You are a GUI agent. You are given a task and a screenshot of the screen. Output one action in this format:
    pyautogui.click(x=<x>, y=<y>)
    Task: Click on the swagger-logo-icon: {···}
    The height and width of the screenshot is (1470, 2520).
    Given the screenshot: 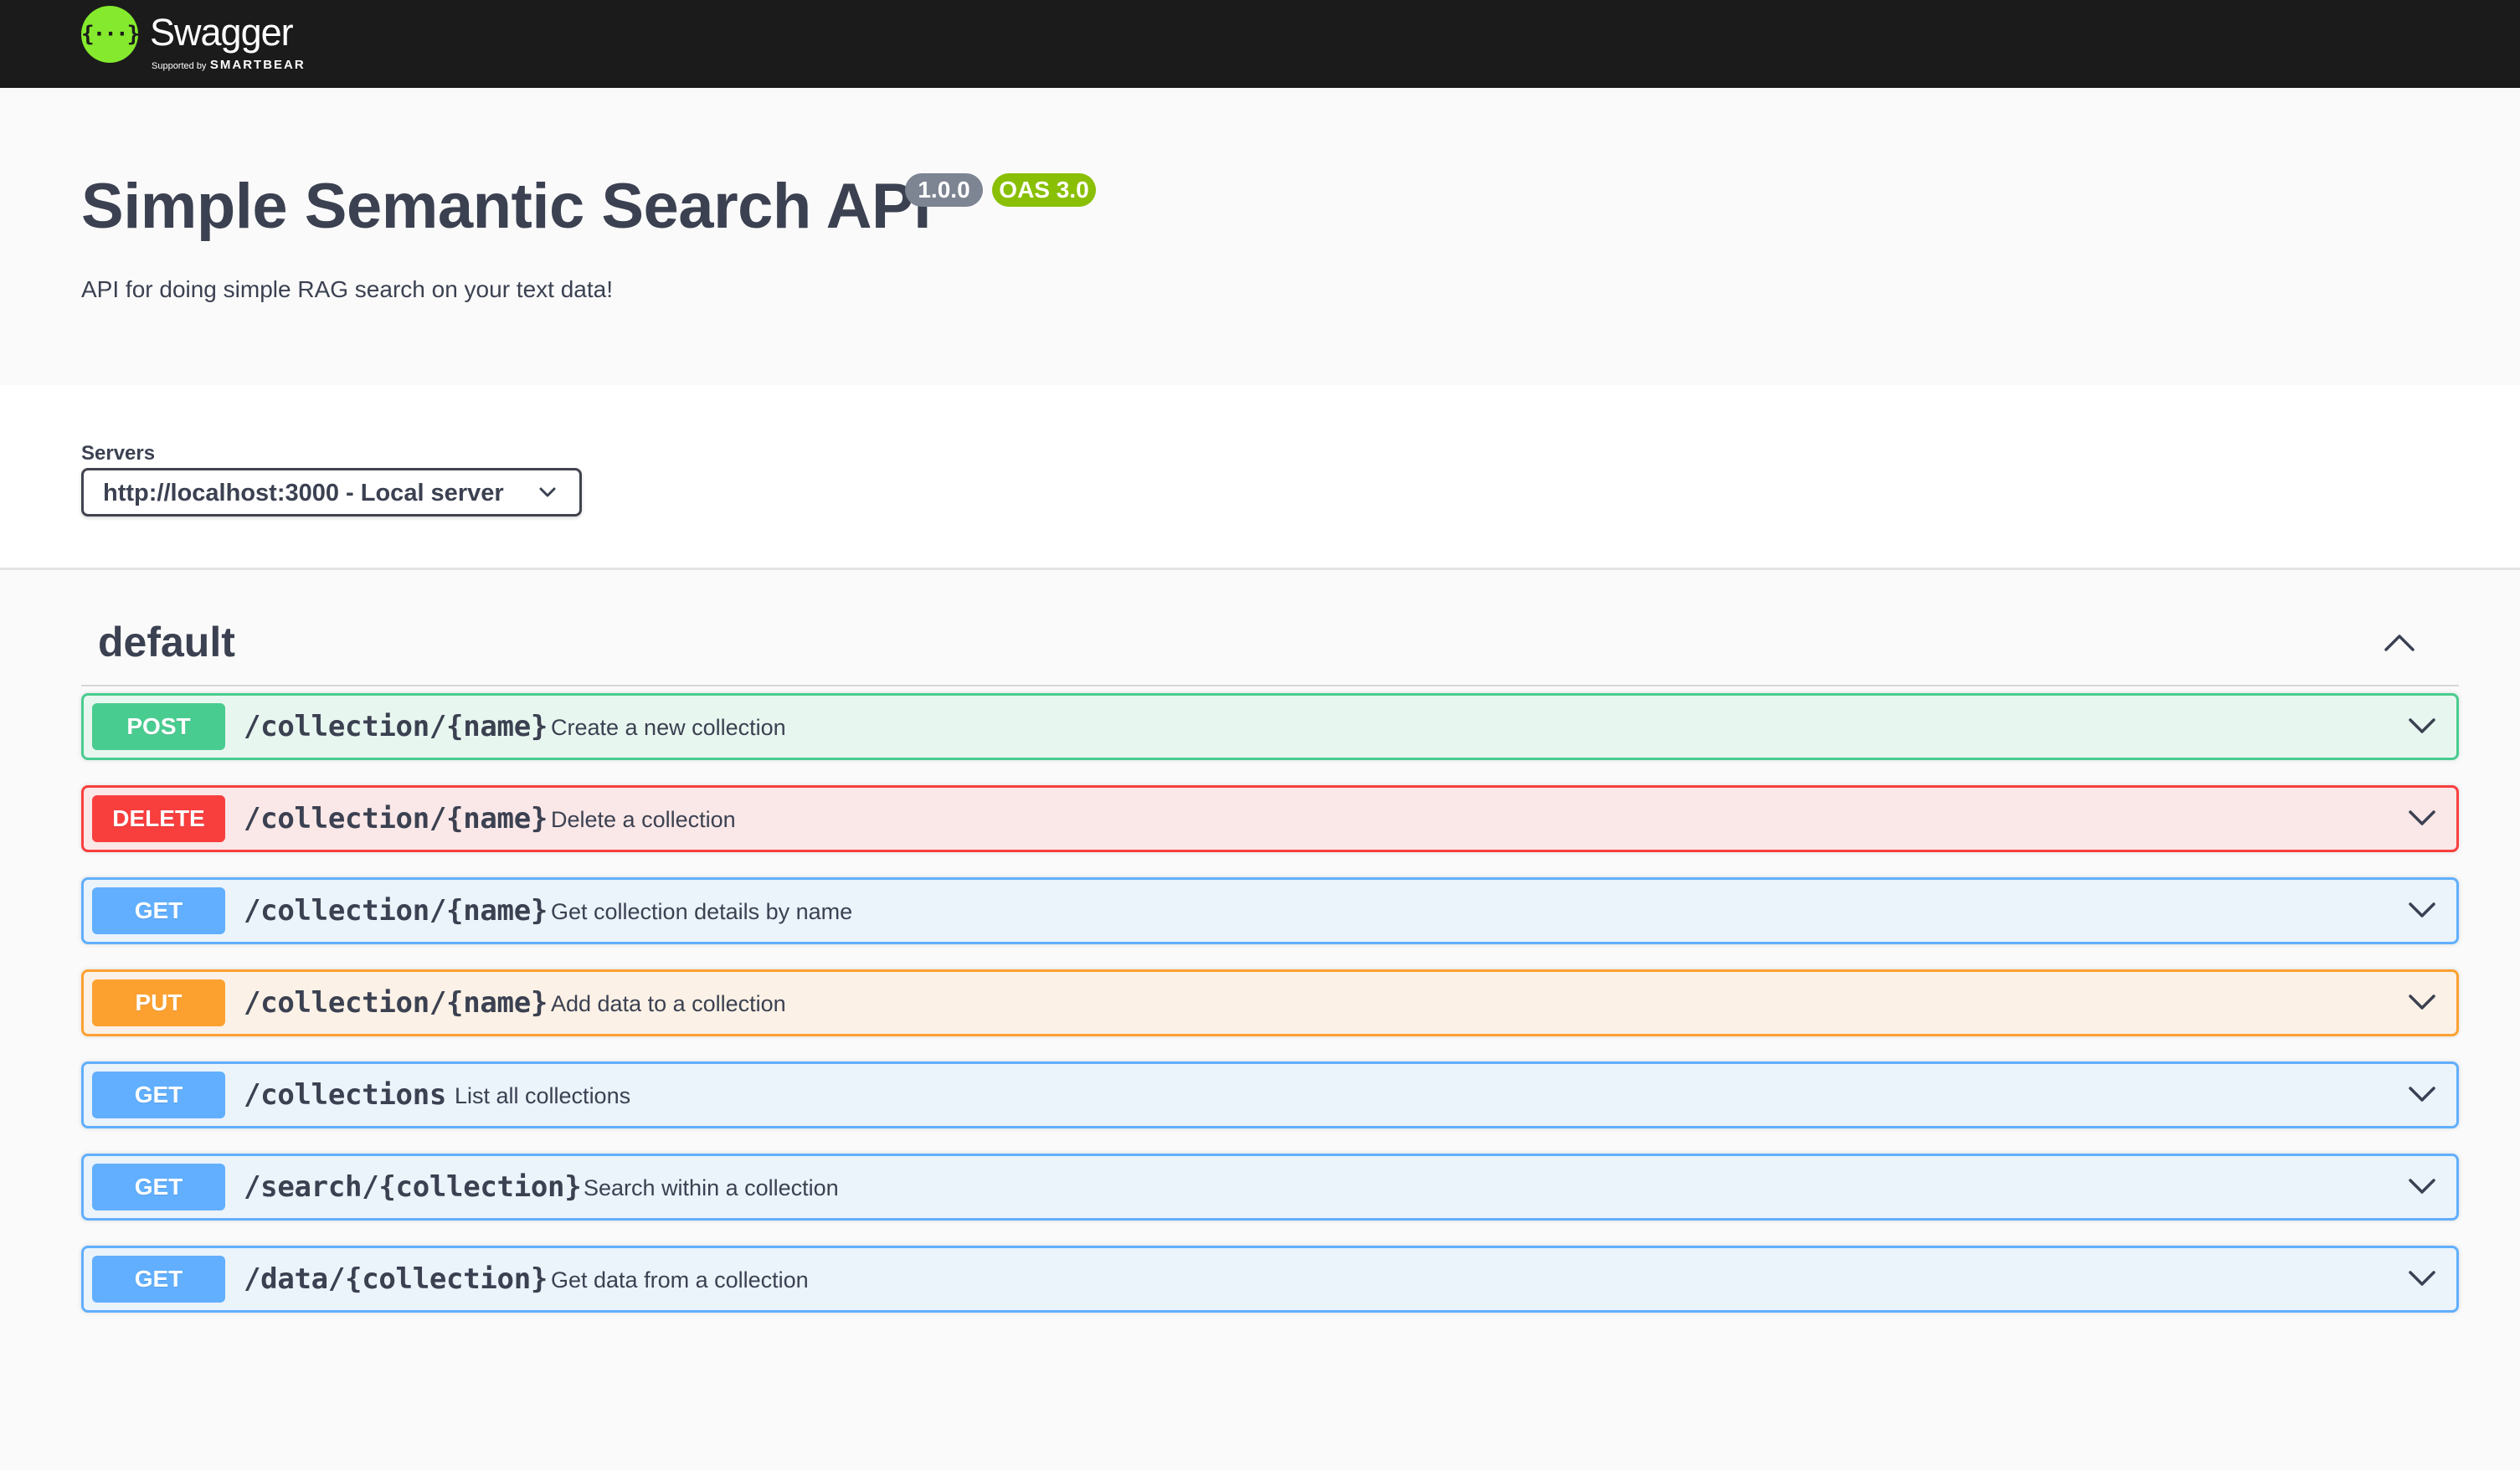 What is the action you would take?
    pyautogui.click(x=111, y=34)
    